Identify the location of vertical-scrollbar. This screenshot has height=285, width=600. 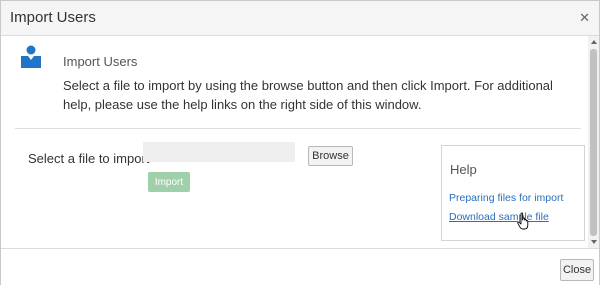
(593, 142).